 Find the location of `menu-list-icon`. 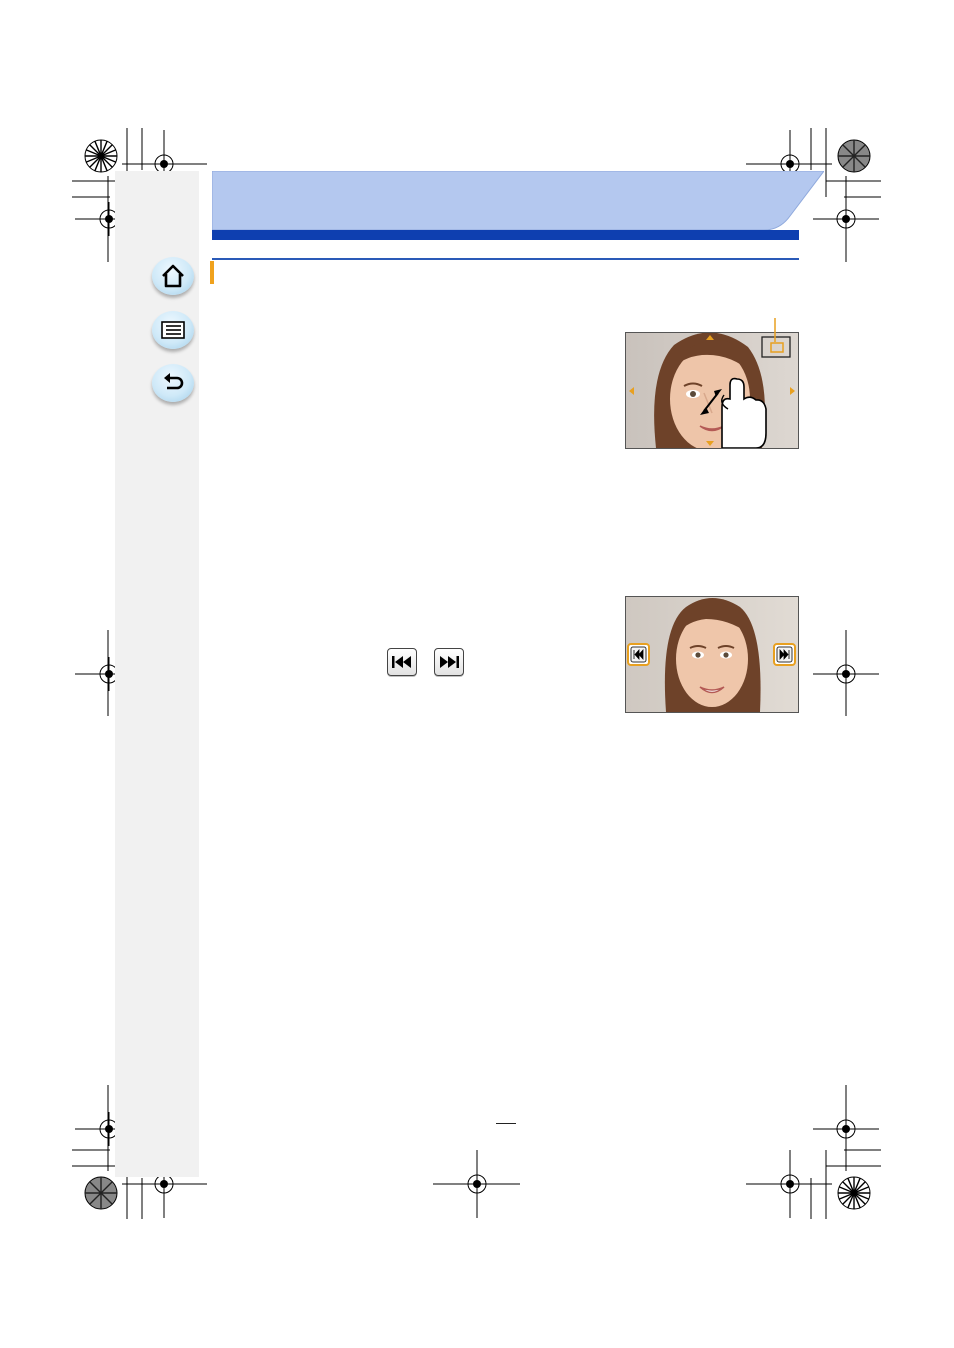

menu-list-icon is located at coordinates (173, 330).